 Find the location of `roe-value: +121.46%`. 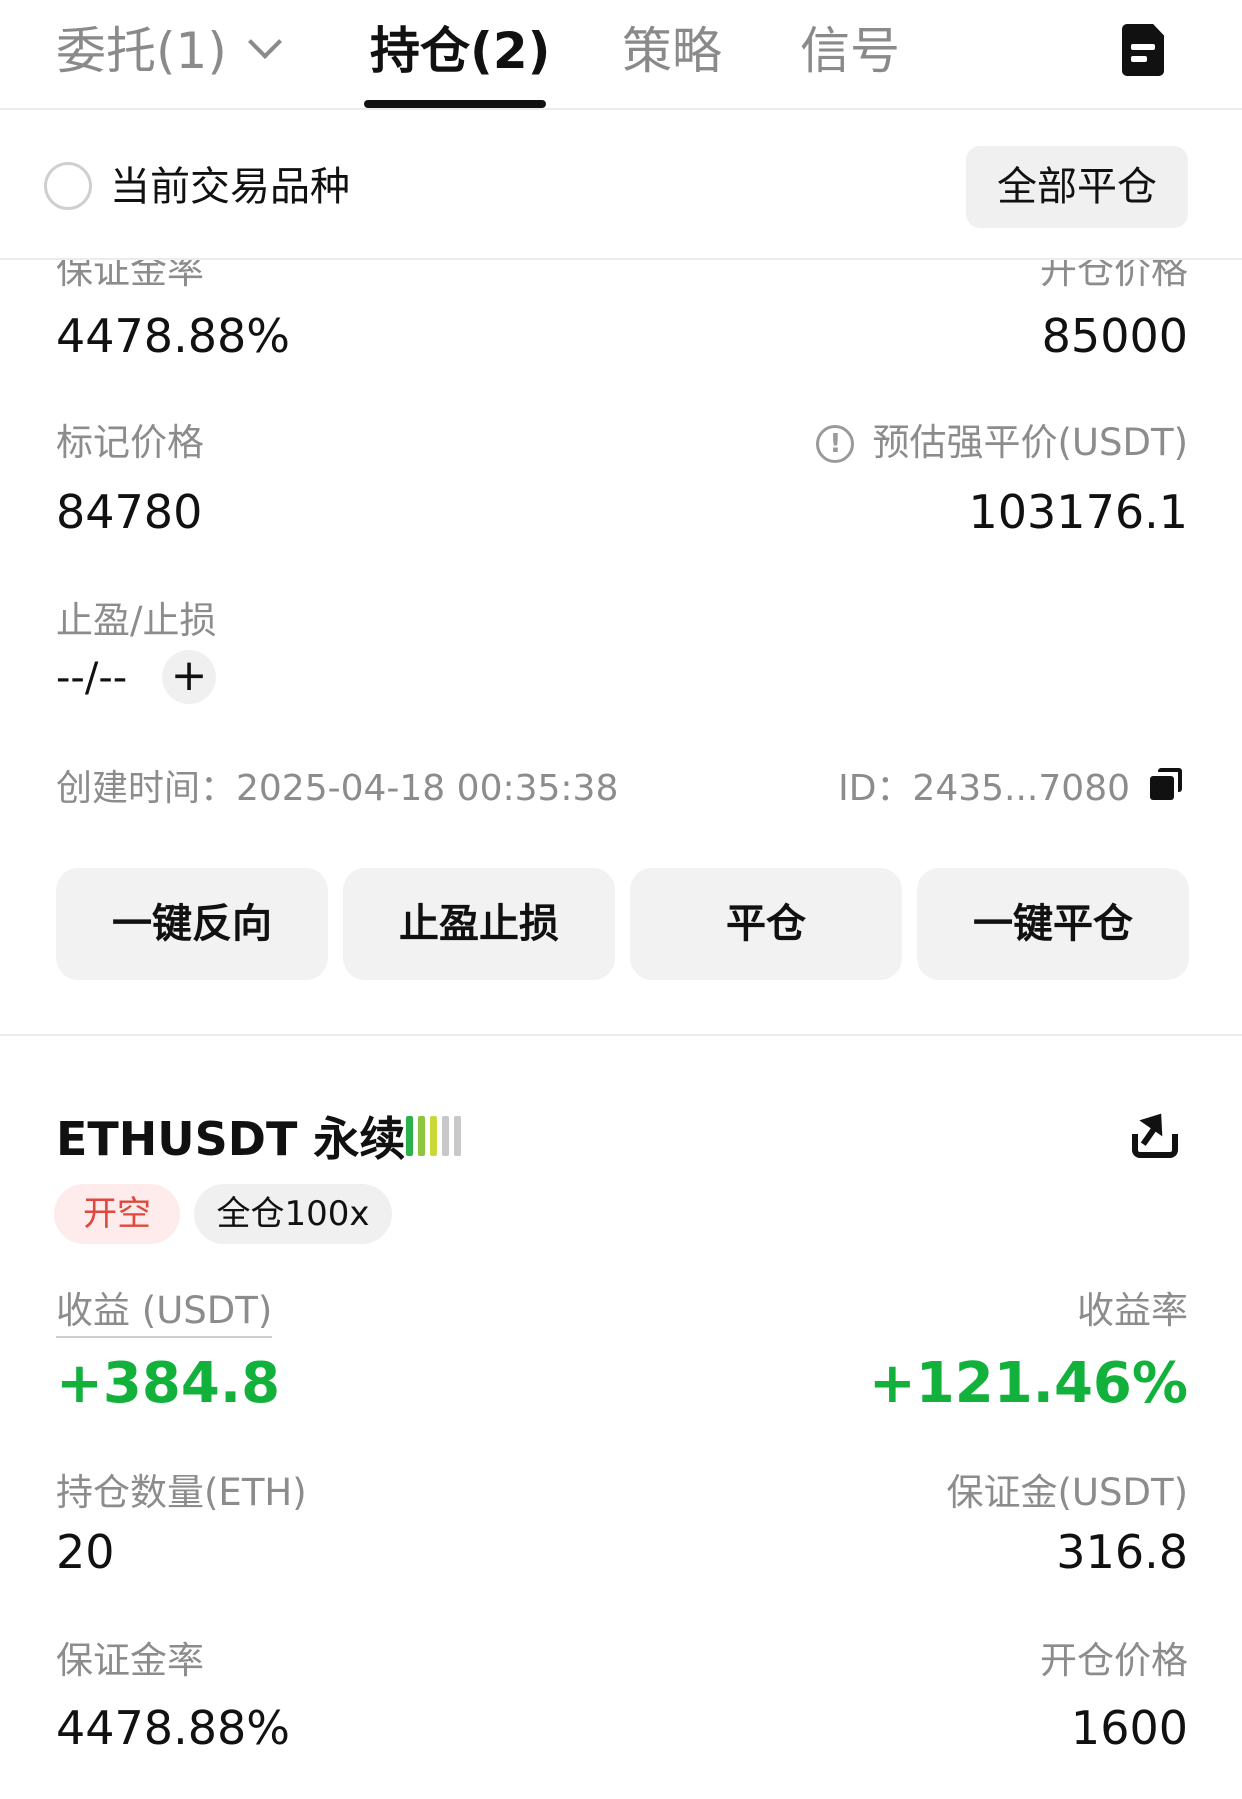

roe-value: +121.46% is located at coordinates (1028, 1383).